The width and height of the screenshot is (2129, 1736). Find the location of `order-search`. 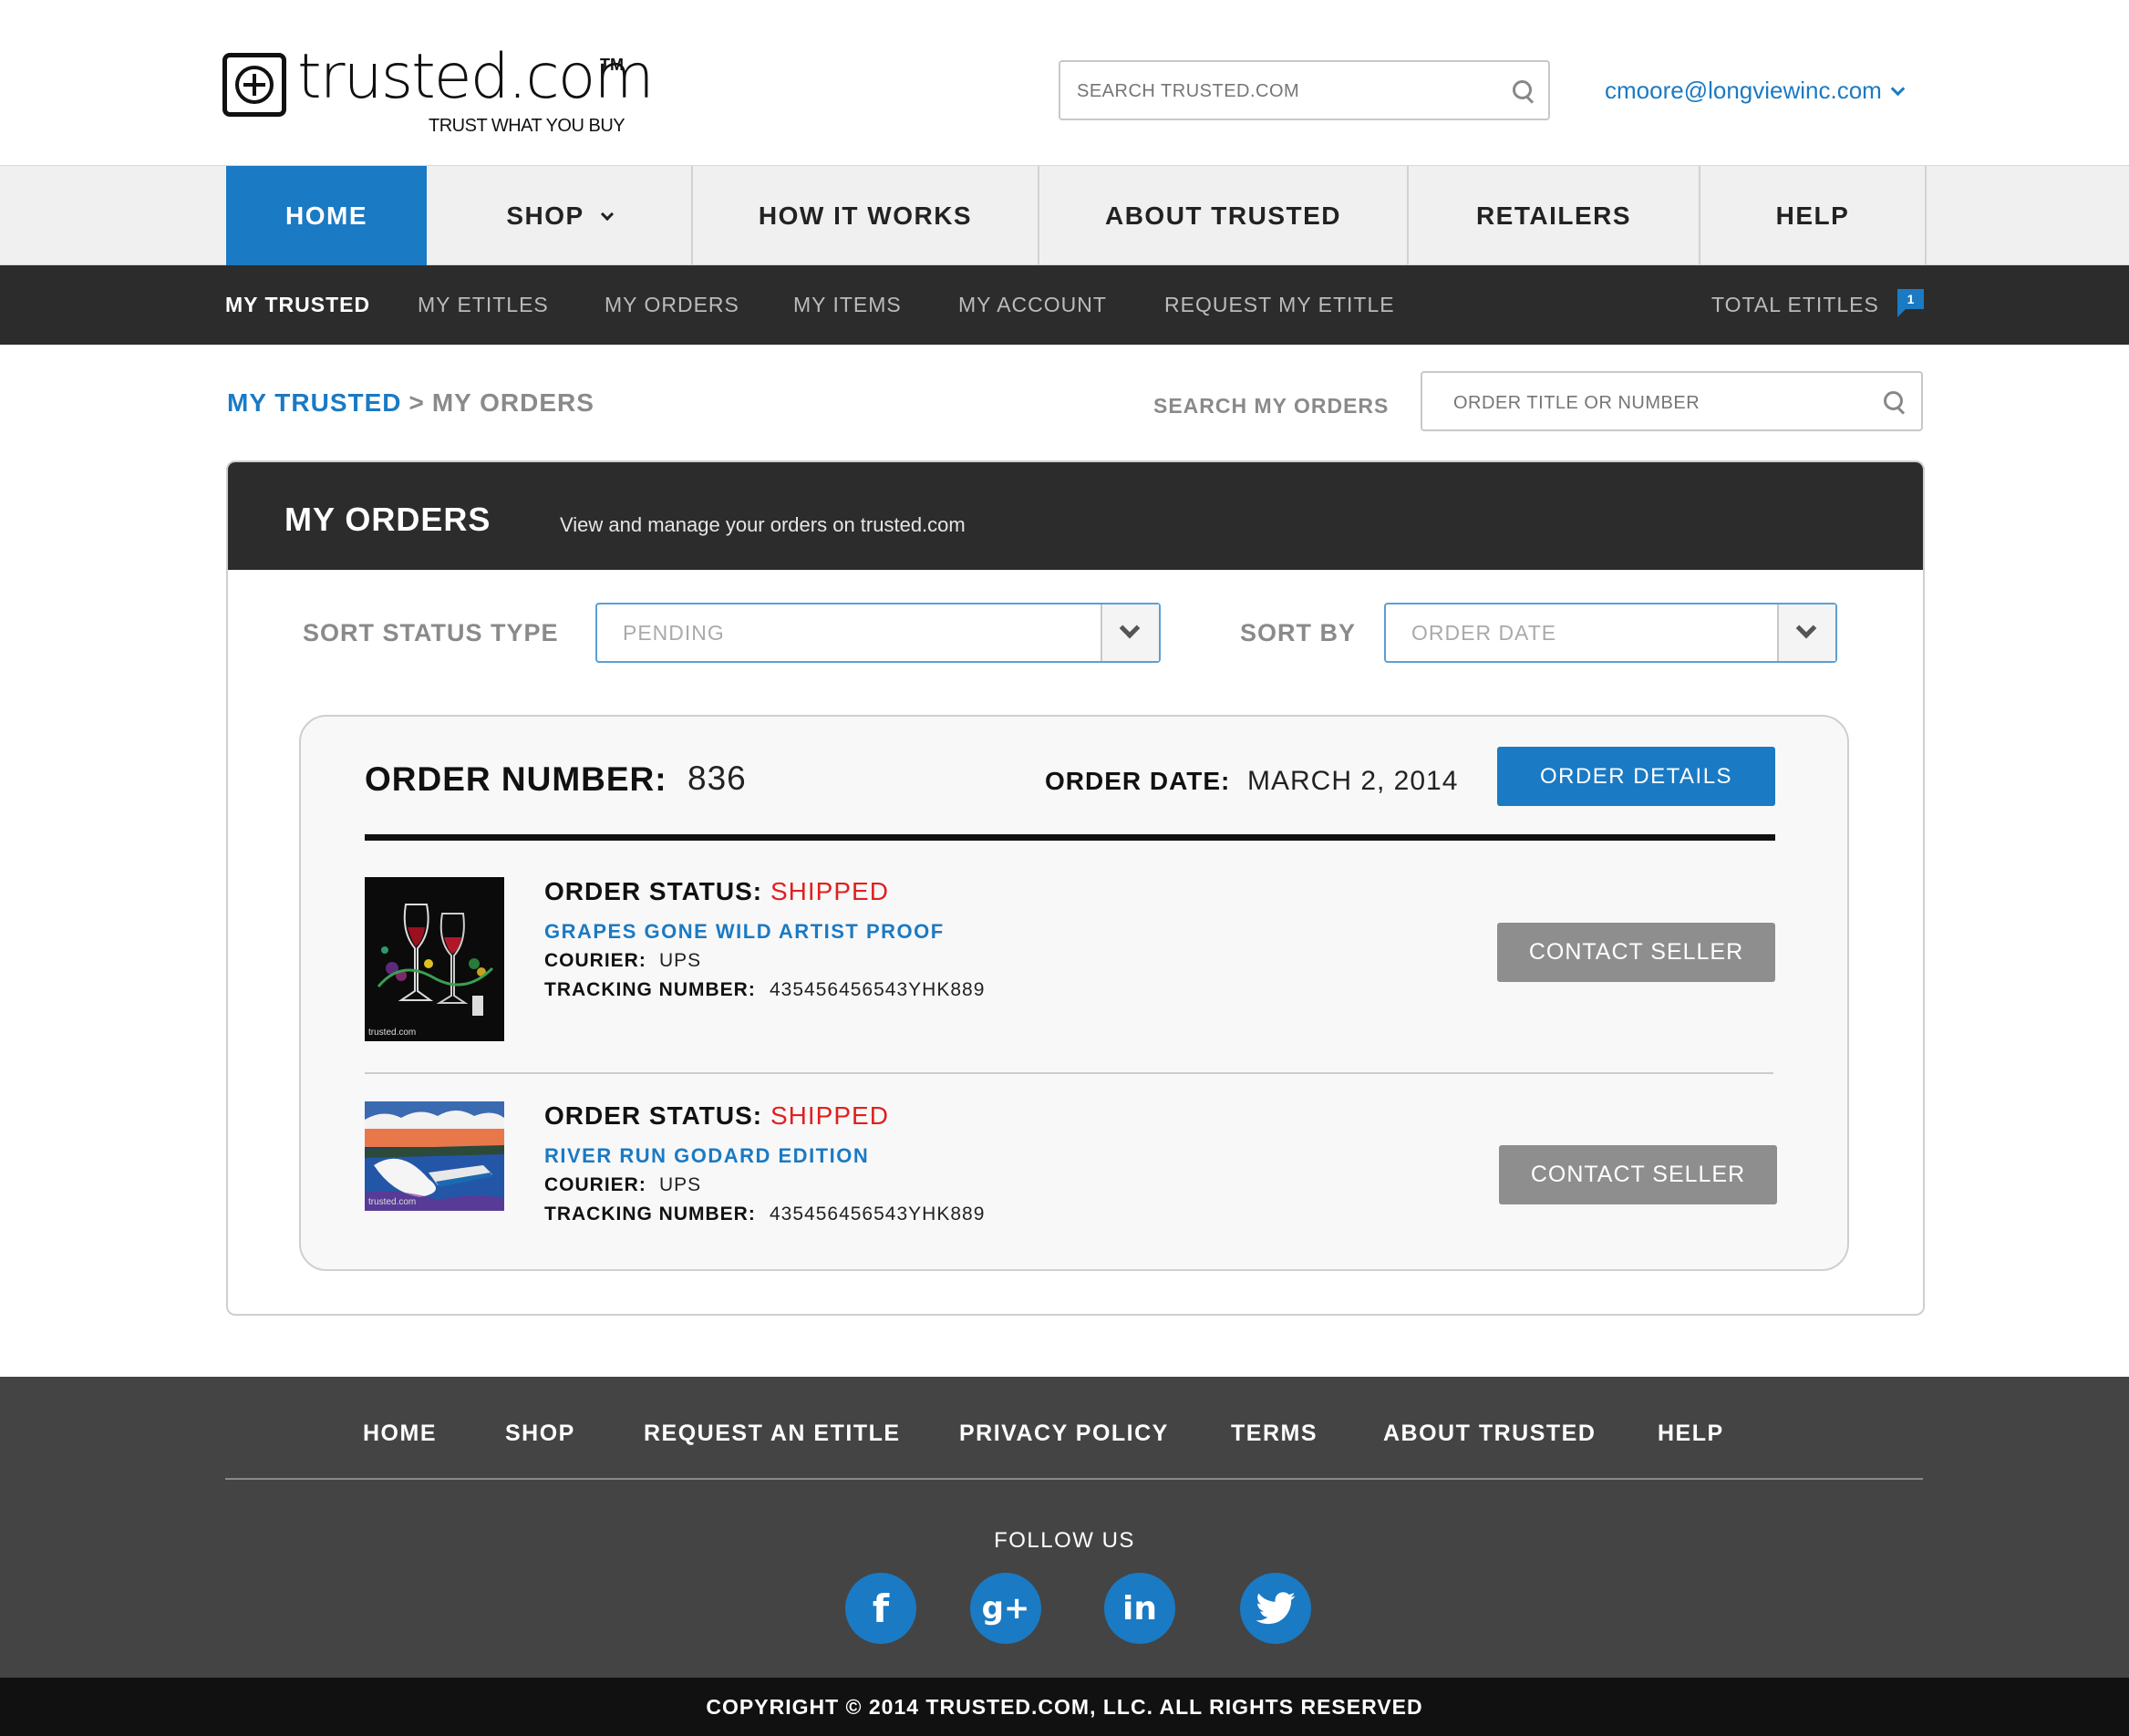

order-search is located at coordinates (1672, 401).